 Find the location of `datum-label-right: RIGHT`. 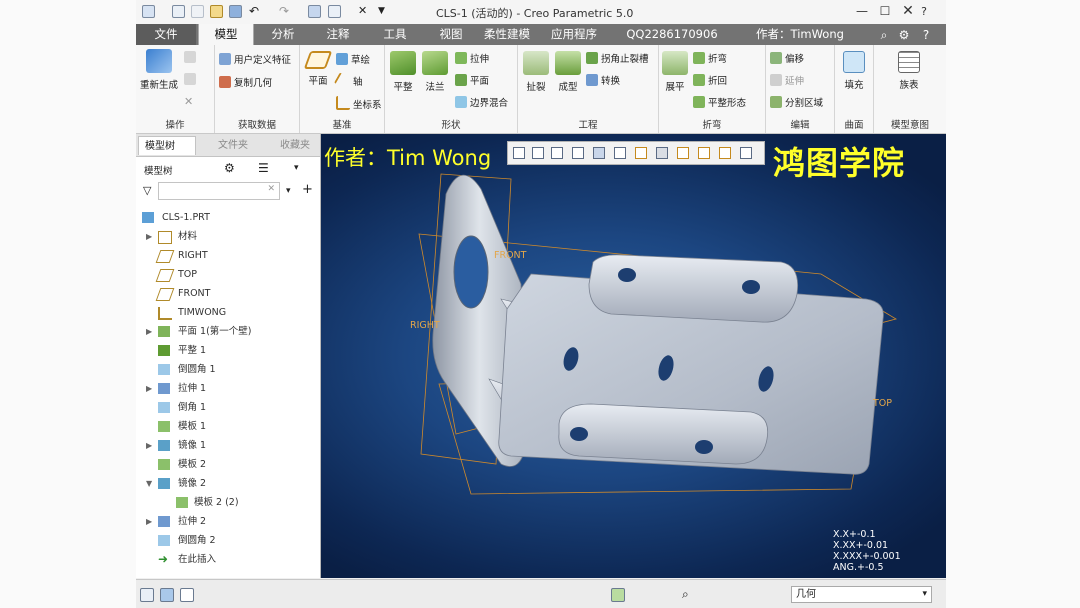

datum-label-right: RIGHT is located at coordinates (425, 325).